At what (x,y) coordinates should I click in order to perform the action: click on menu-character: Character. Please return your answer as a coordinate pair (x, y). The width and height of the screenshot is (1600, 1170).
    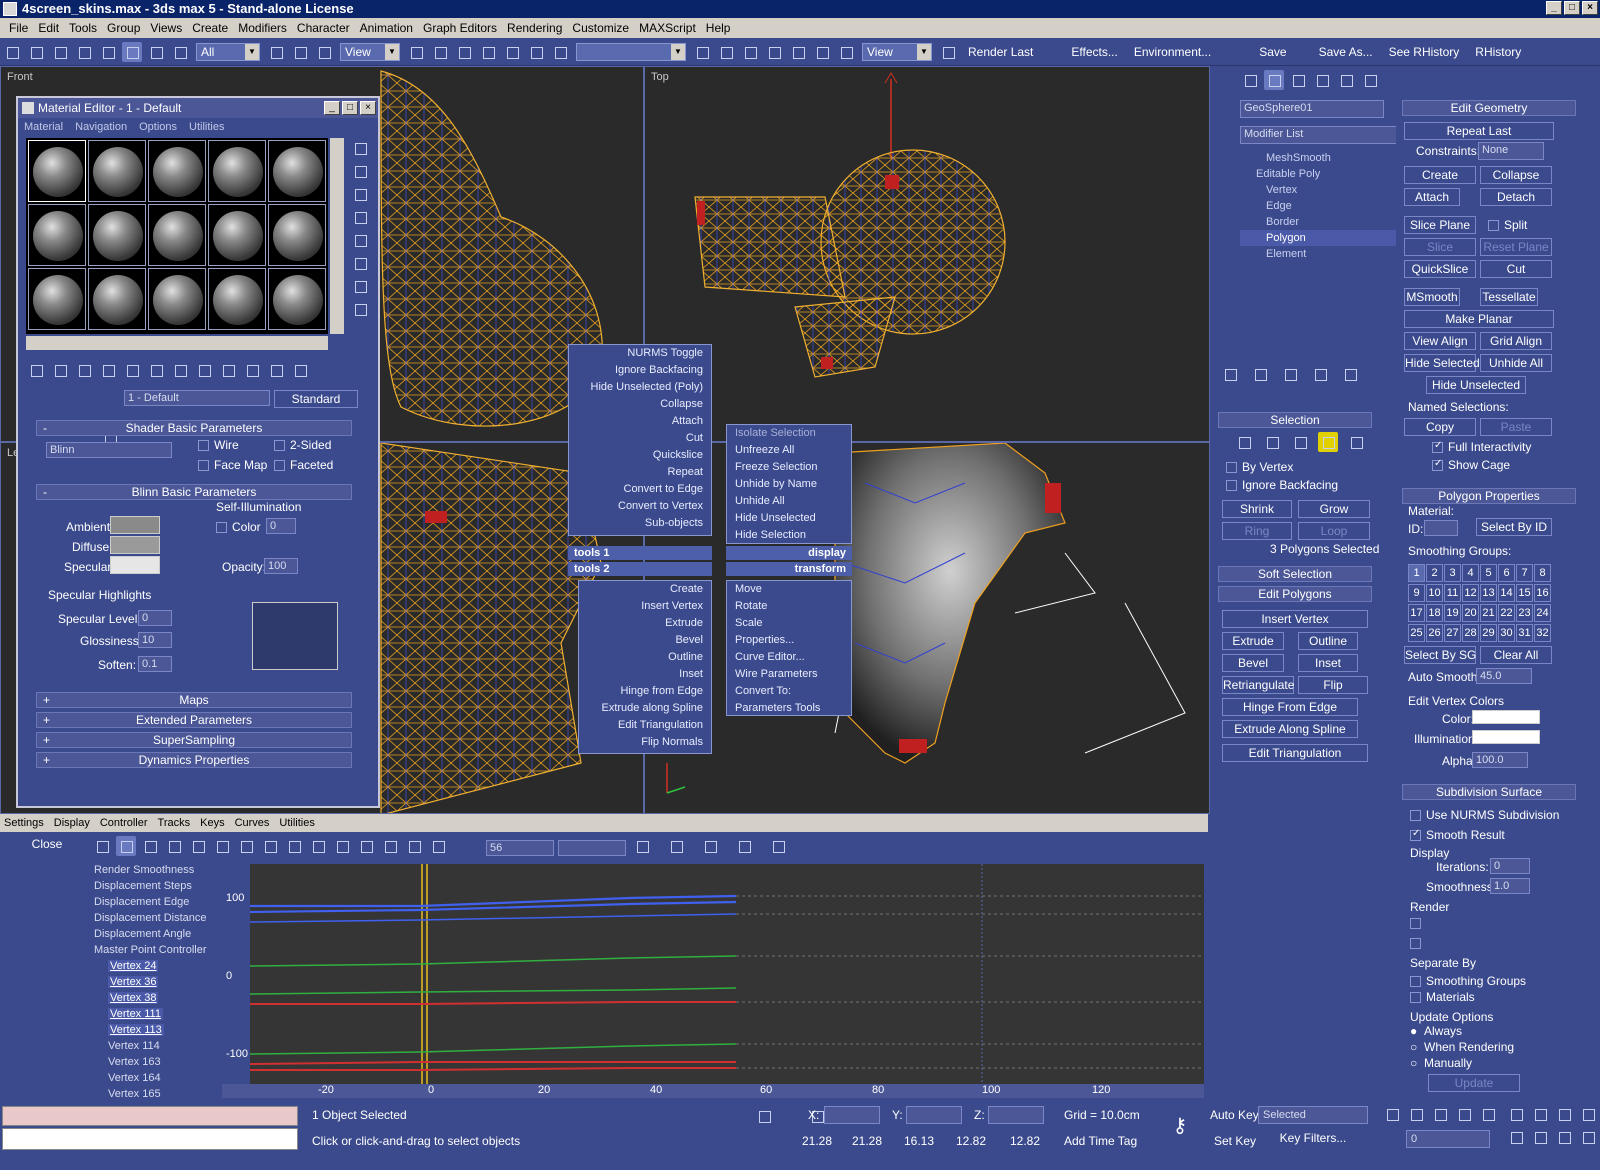
    Looking at the image, I should click on (323, 28).